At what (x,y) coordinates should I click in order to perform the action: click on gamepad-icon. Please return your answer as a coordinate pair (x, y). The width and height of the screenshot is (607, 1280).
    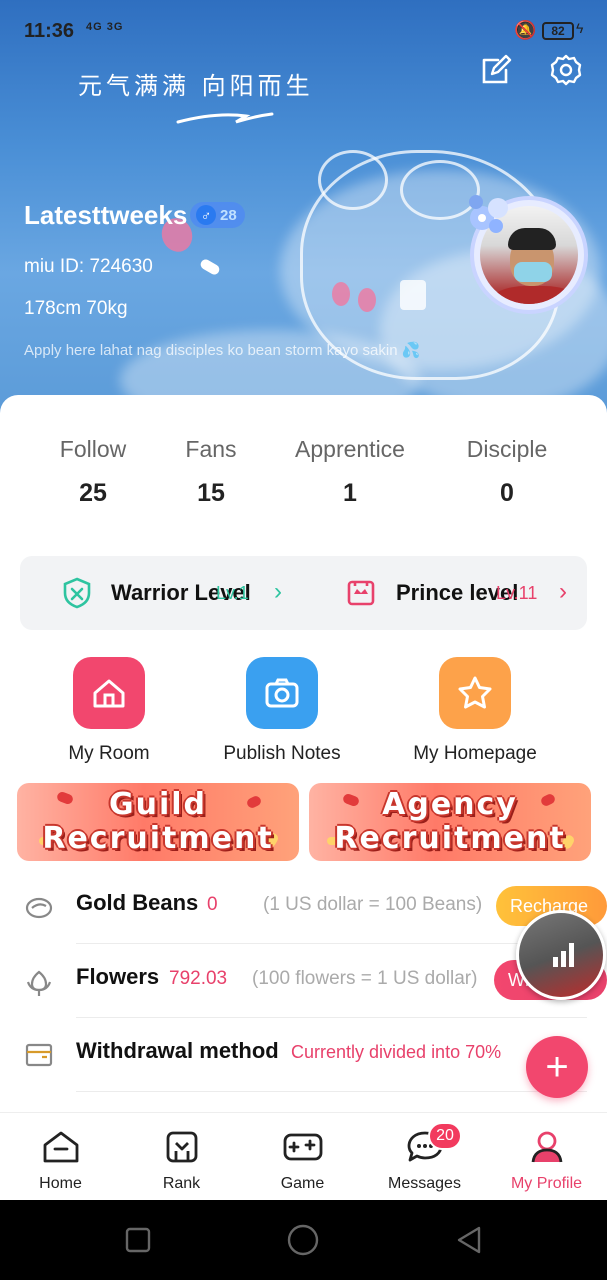
    Looking at the image, I should click on (302, 1147).